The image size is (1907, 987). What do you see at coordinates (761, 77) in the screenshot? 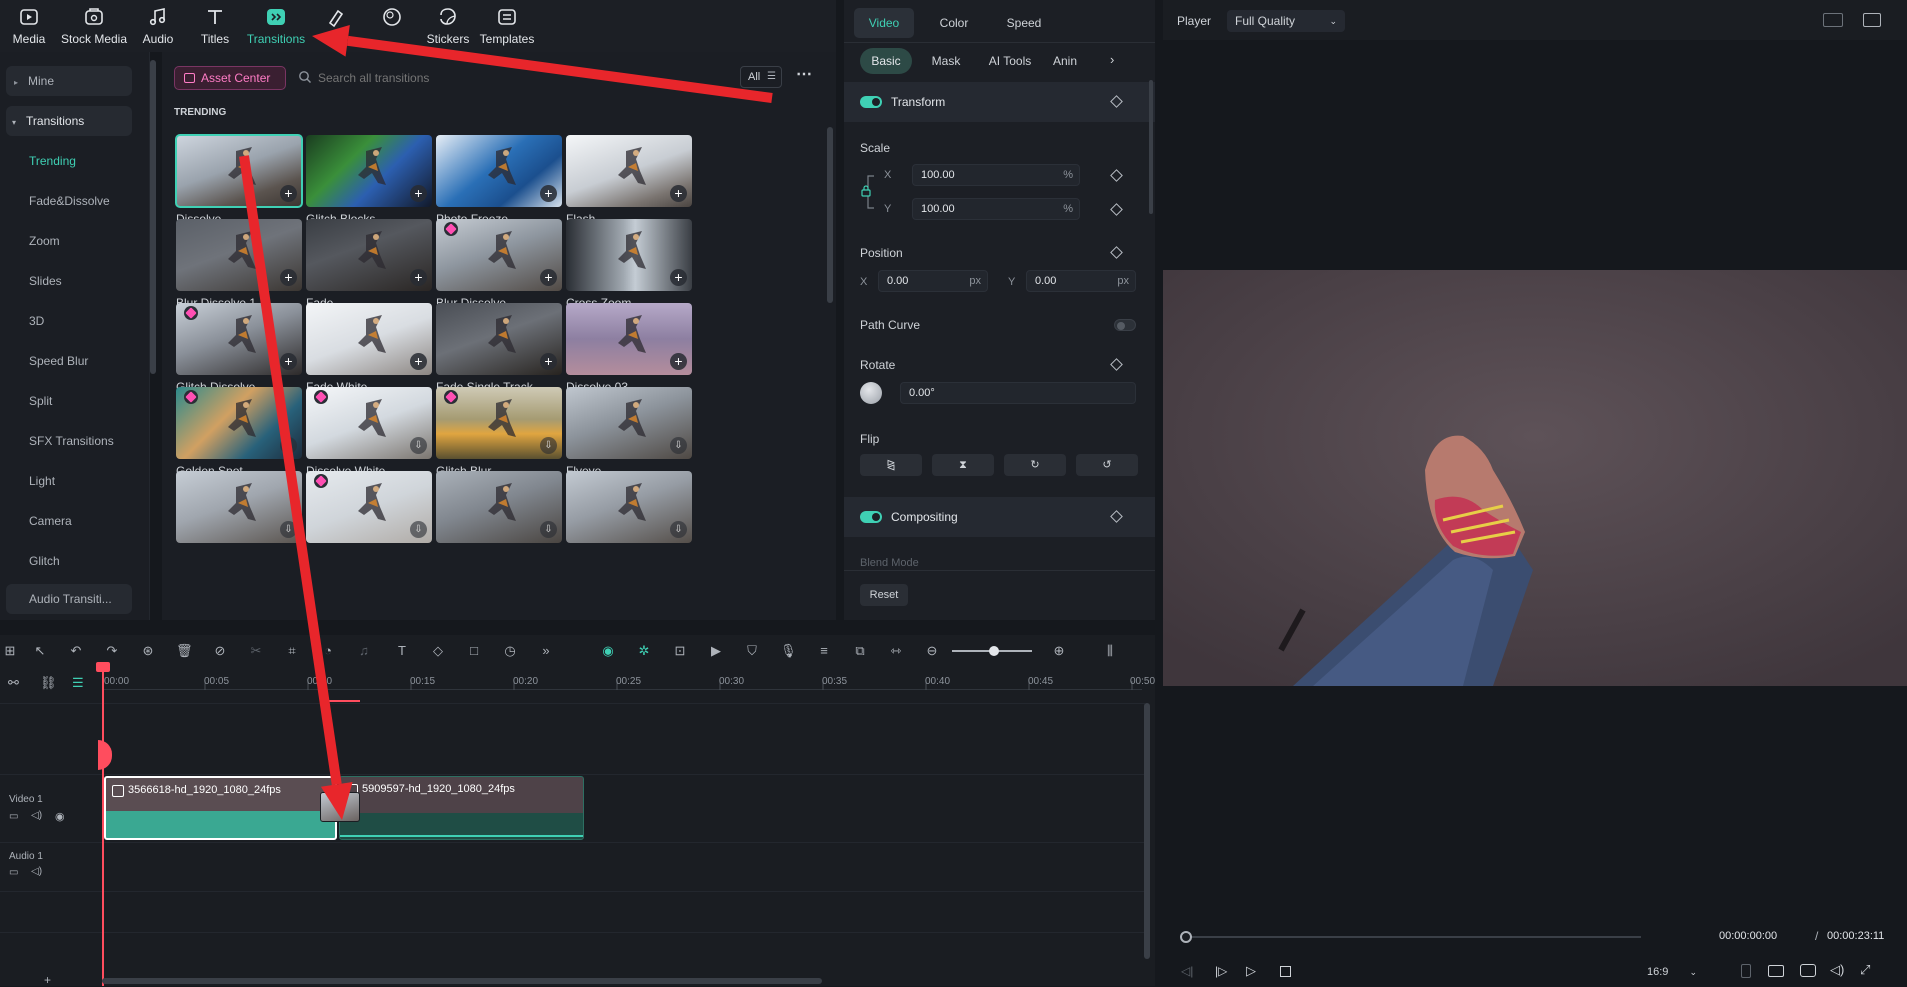
I see `filter-dropdown: All ☰` at bounding box center [761, 77].